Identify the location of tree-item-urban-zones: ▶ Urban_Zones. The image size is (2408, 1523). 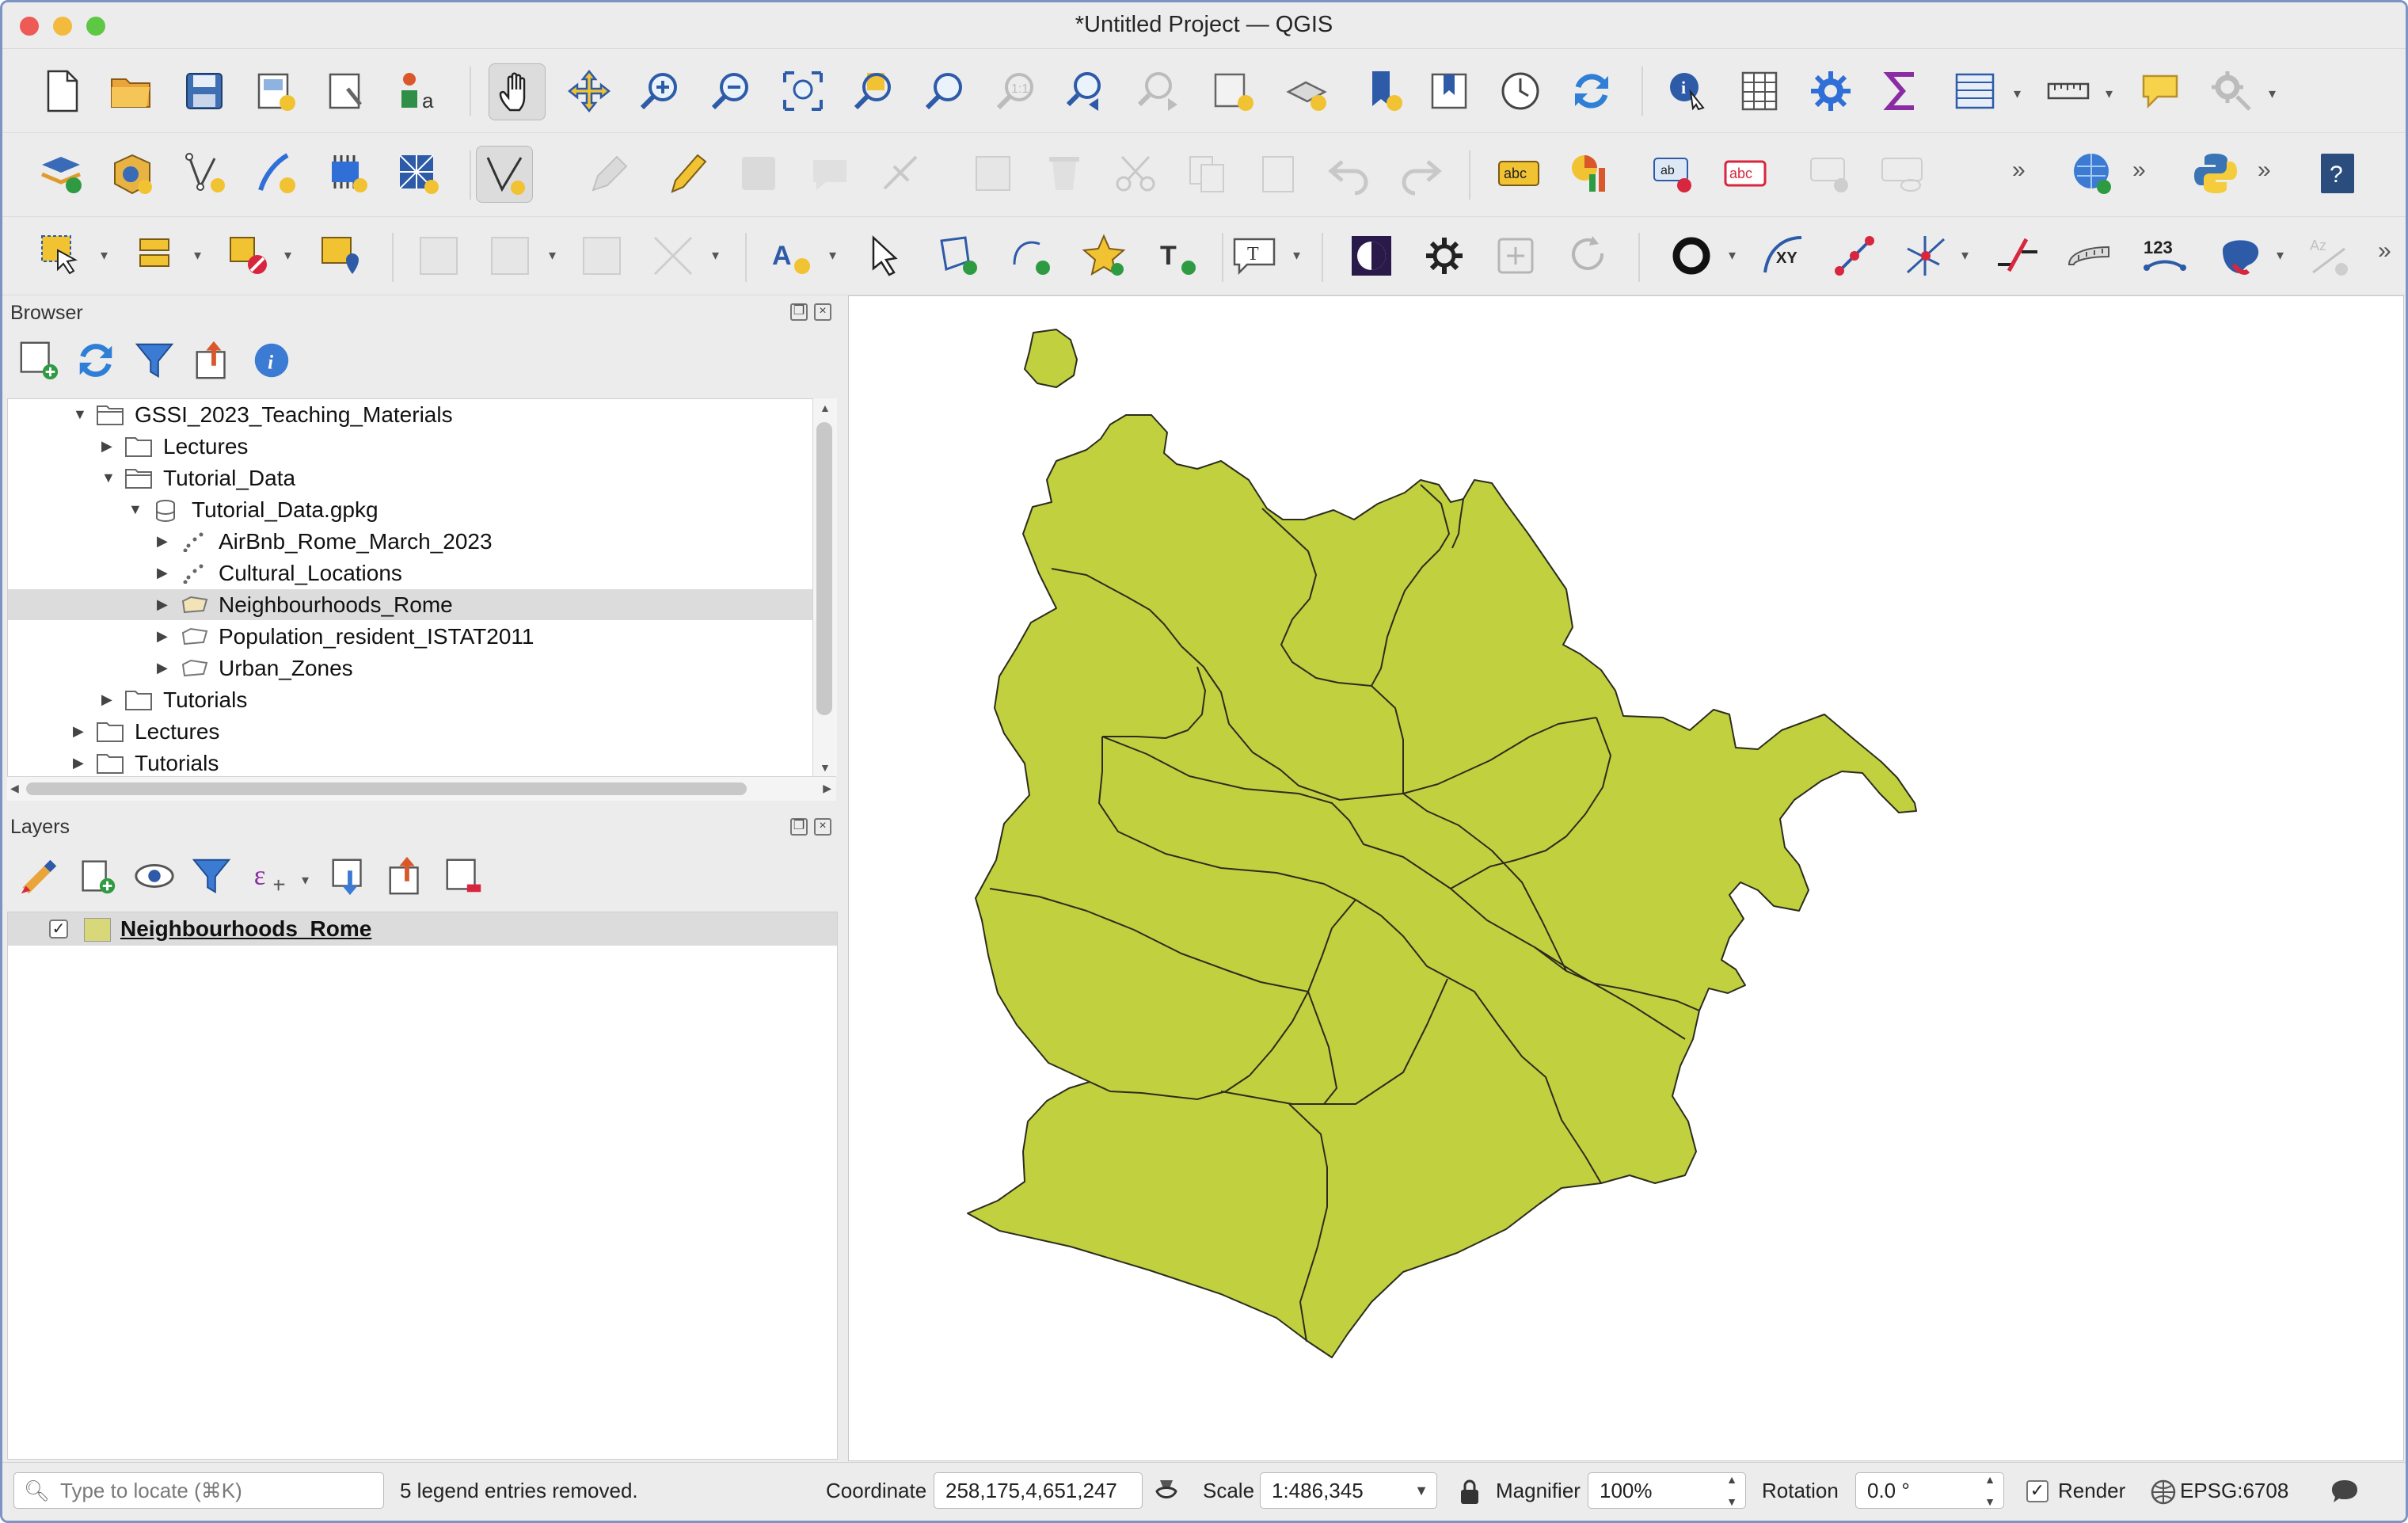
(411, 668).